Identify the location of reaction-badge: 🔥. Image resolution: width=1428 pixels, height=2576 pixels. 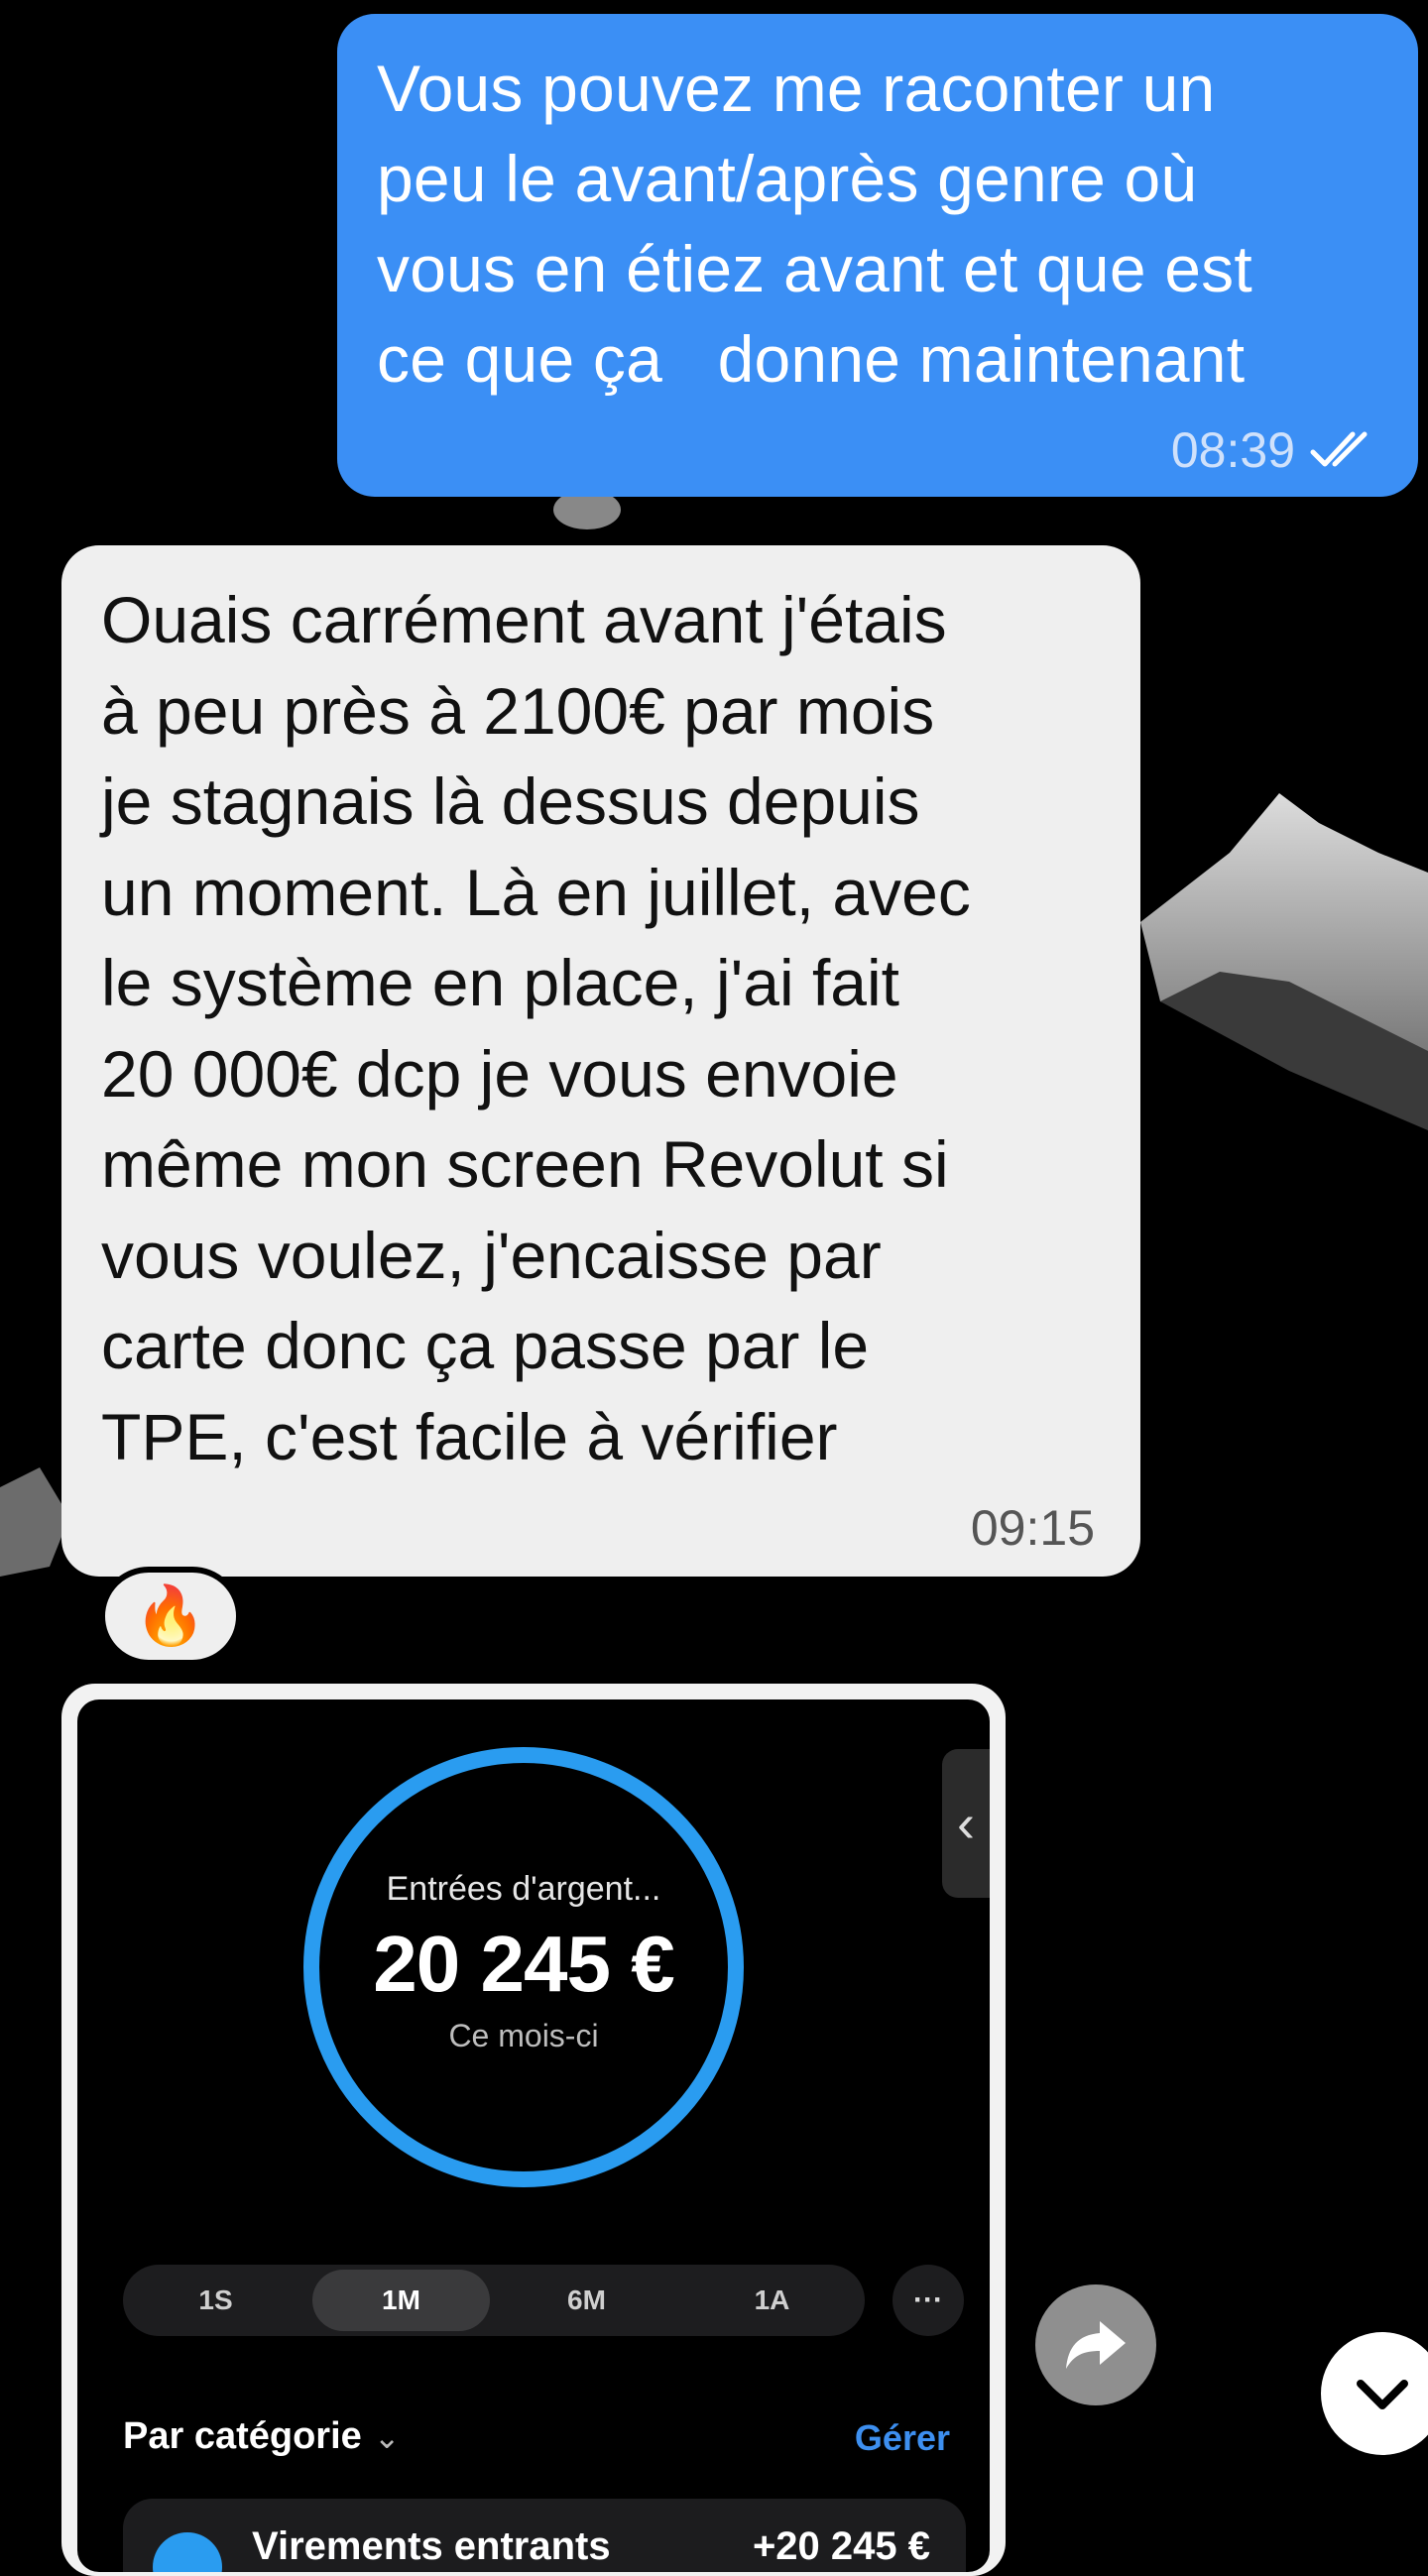
(170, 1616).